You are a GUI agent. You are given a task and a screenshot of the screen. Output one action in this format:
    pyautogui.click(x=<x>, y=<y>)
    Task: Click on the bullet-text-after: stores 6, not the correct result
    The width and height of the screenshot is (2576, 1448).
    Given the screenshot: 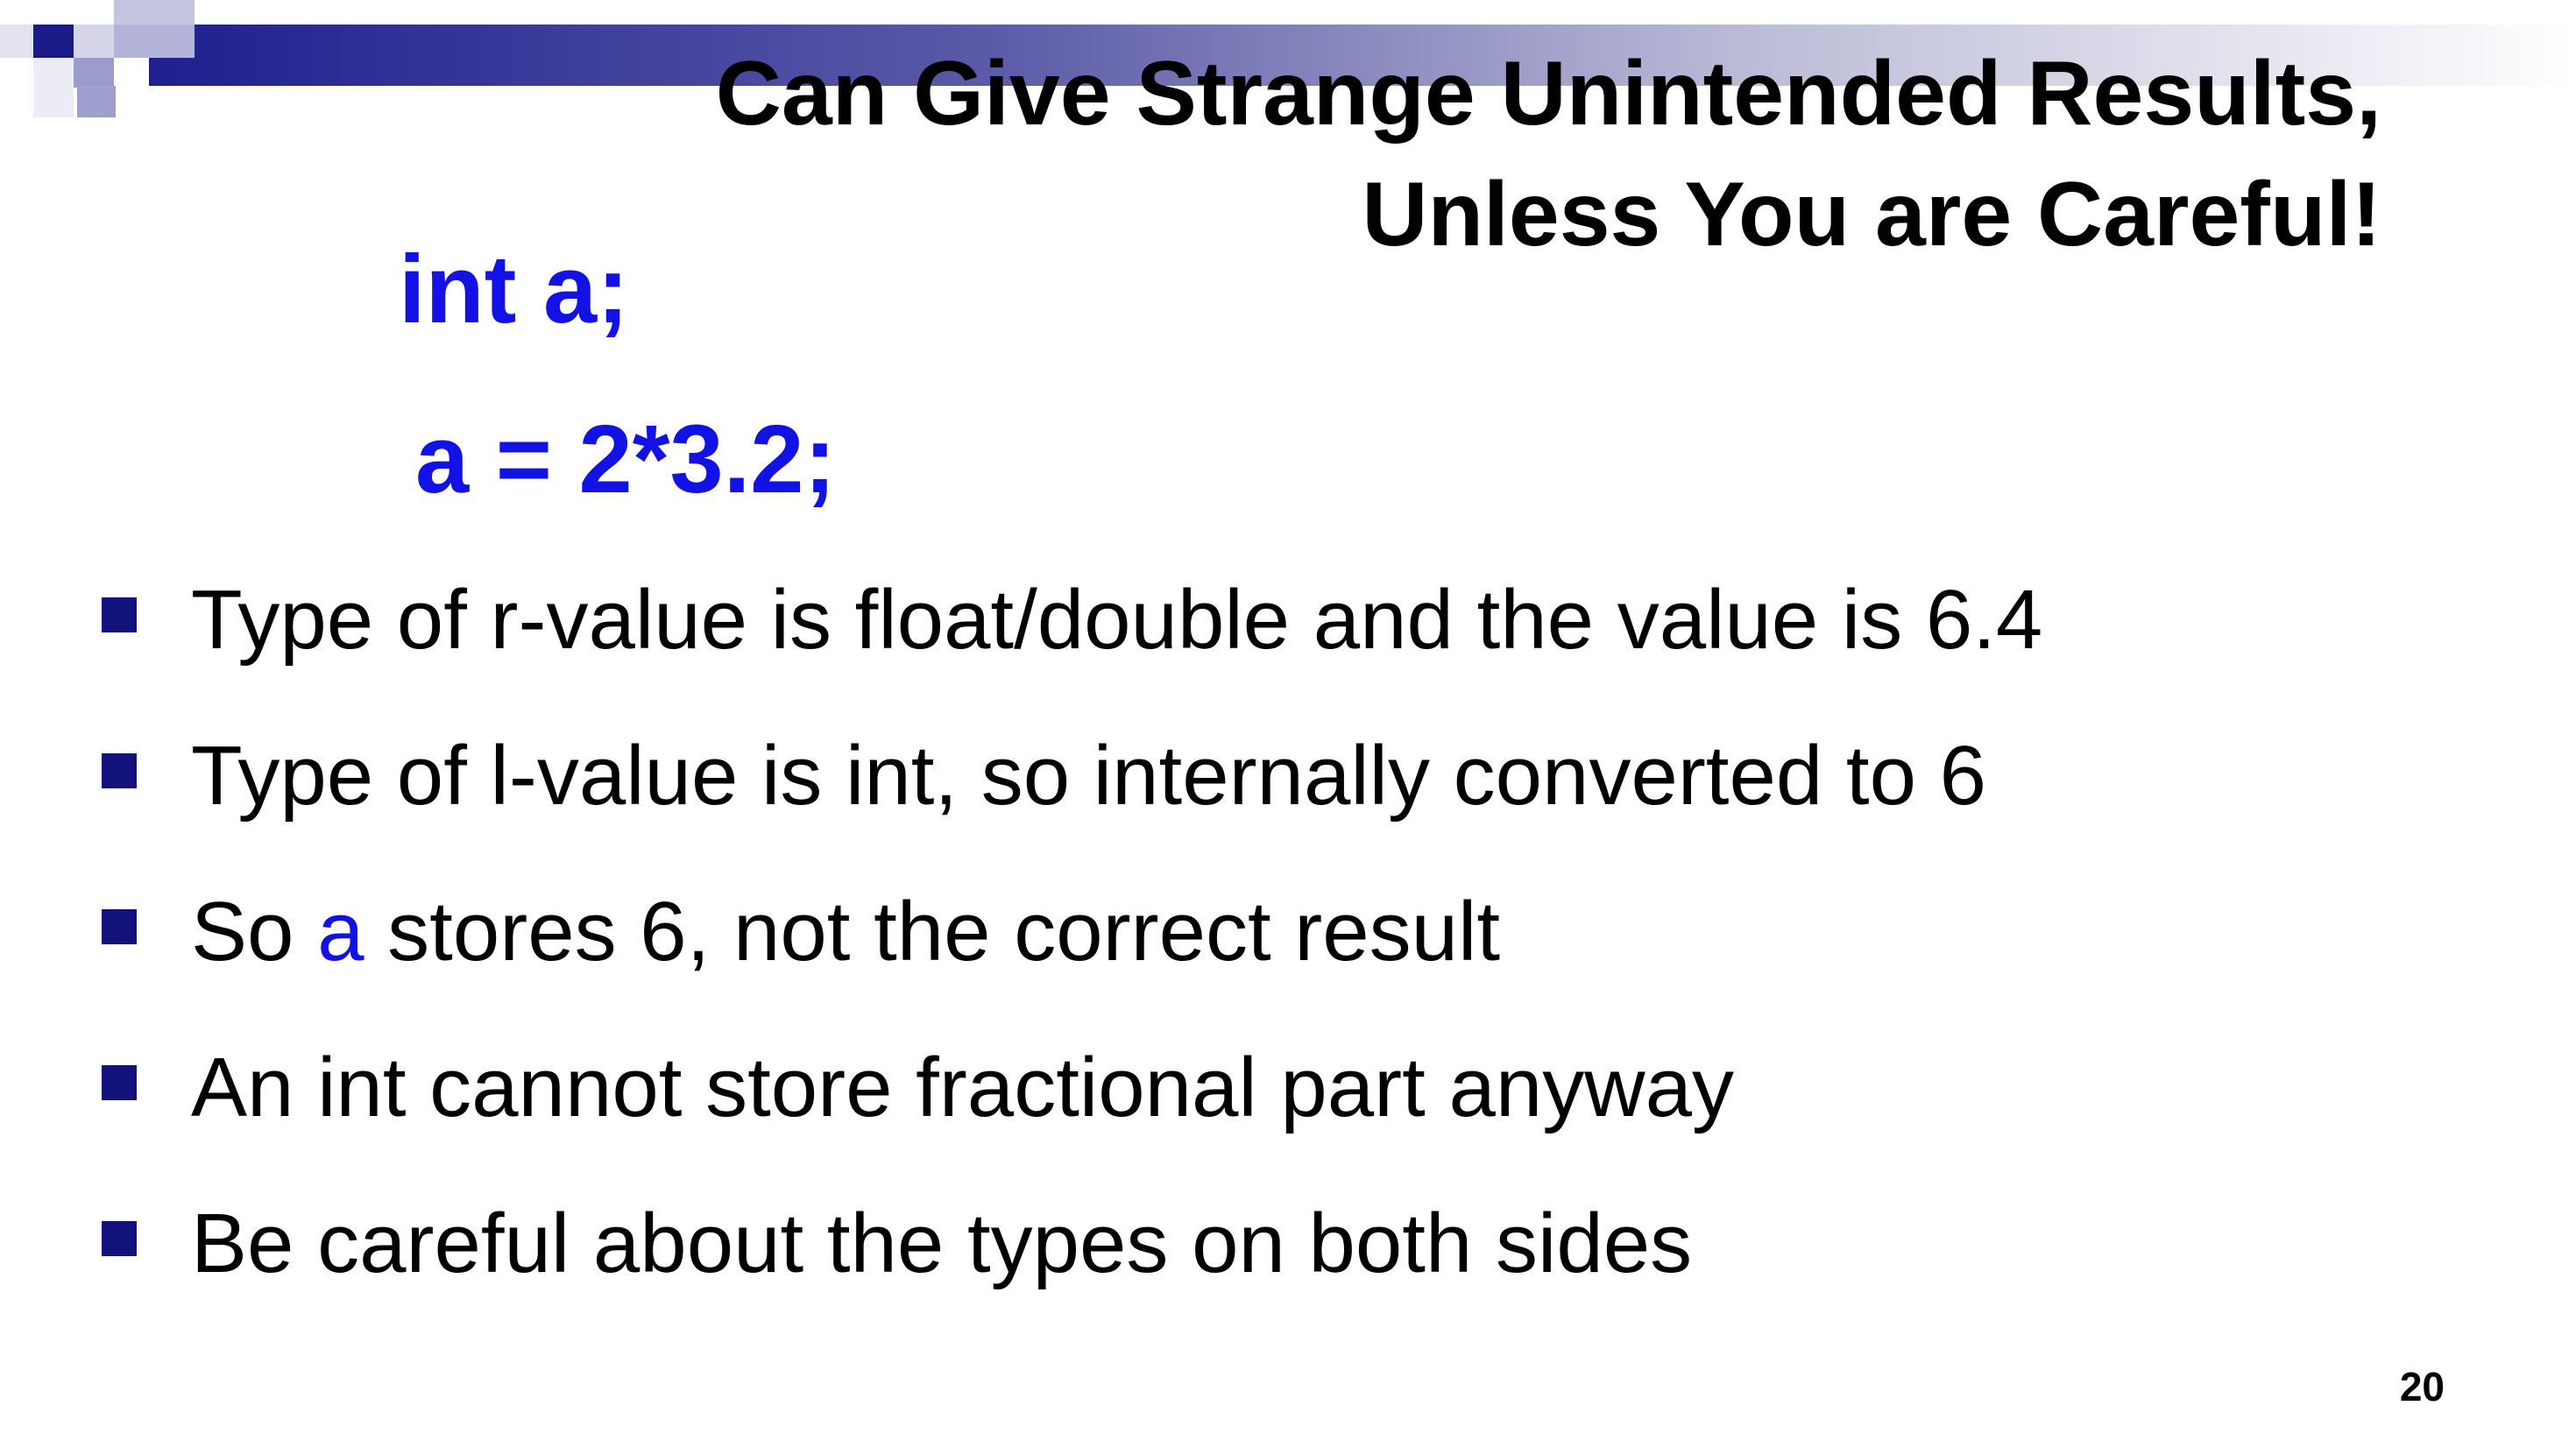 What is the action you would take?
    pyautogui.click(x=932, y=932)
    